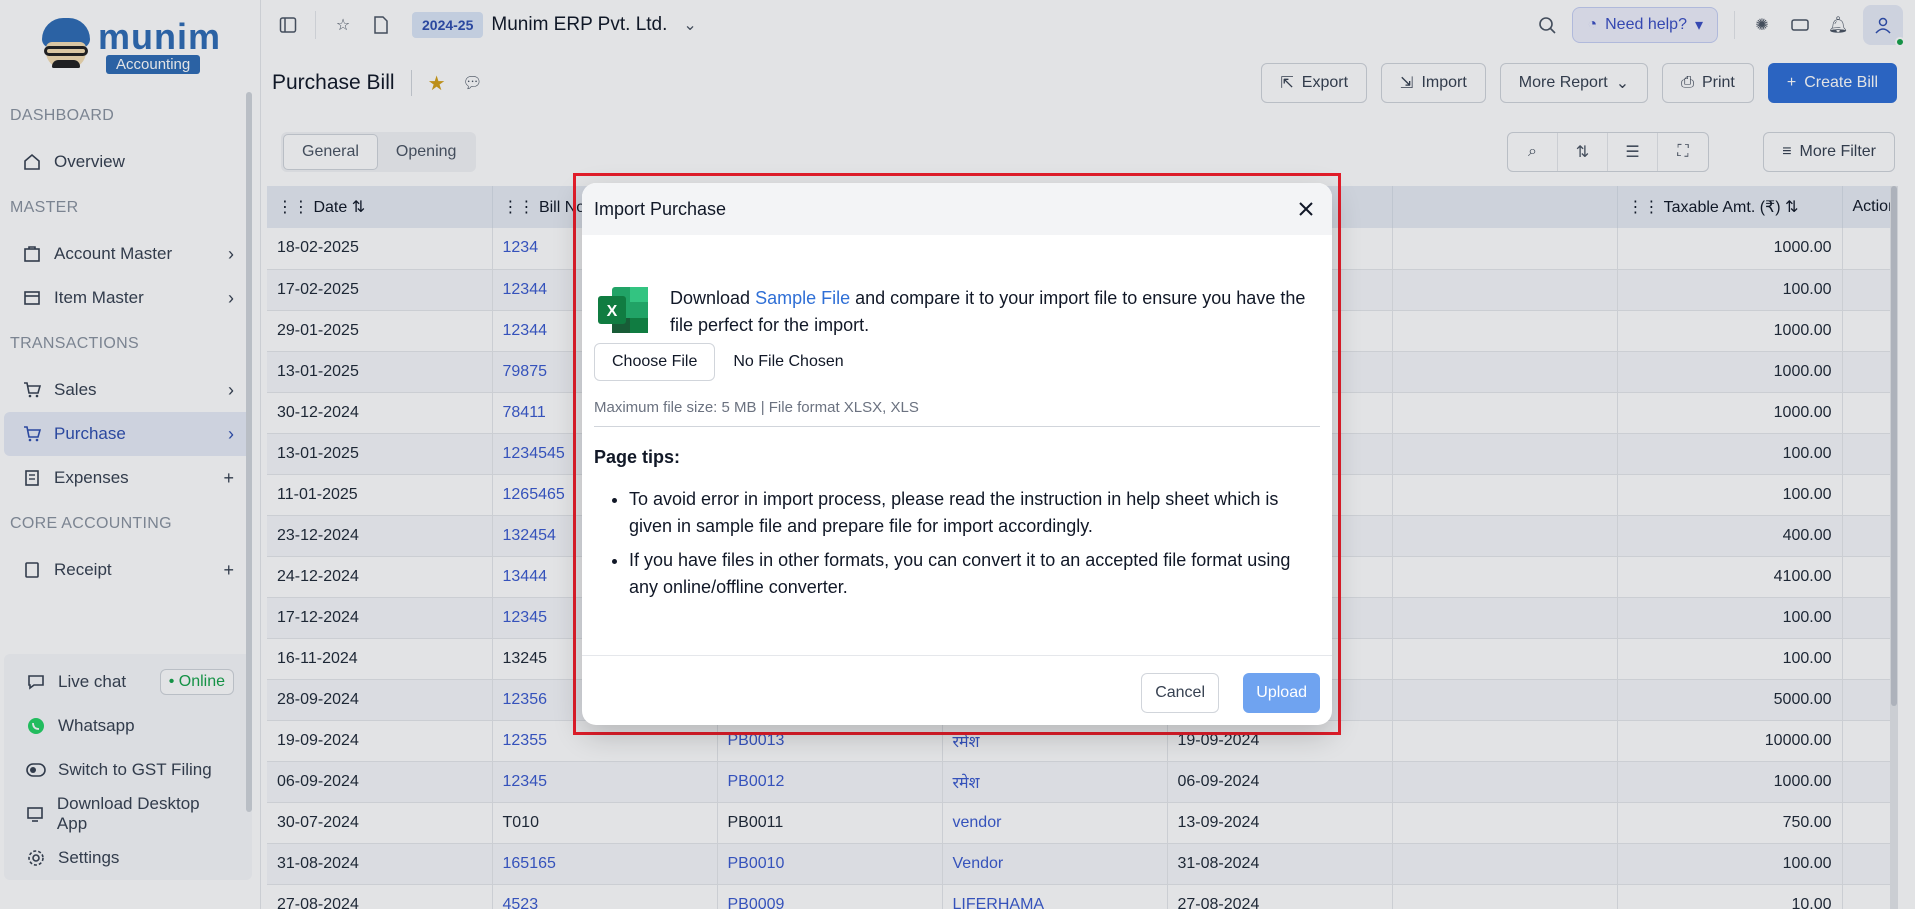 Image resolution: width=1915 pixels, height=909 pixels. Describe the element at coordinates (637, 457) in the screenshot. I see `tips-title: Page tips:` at that location.